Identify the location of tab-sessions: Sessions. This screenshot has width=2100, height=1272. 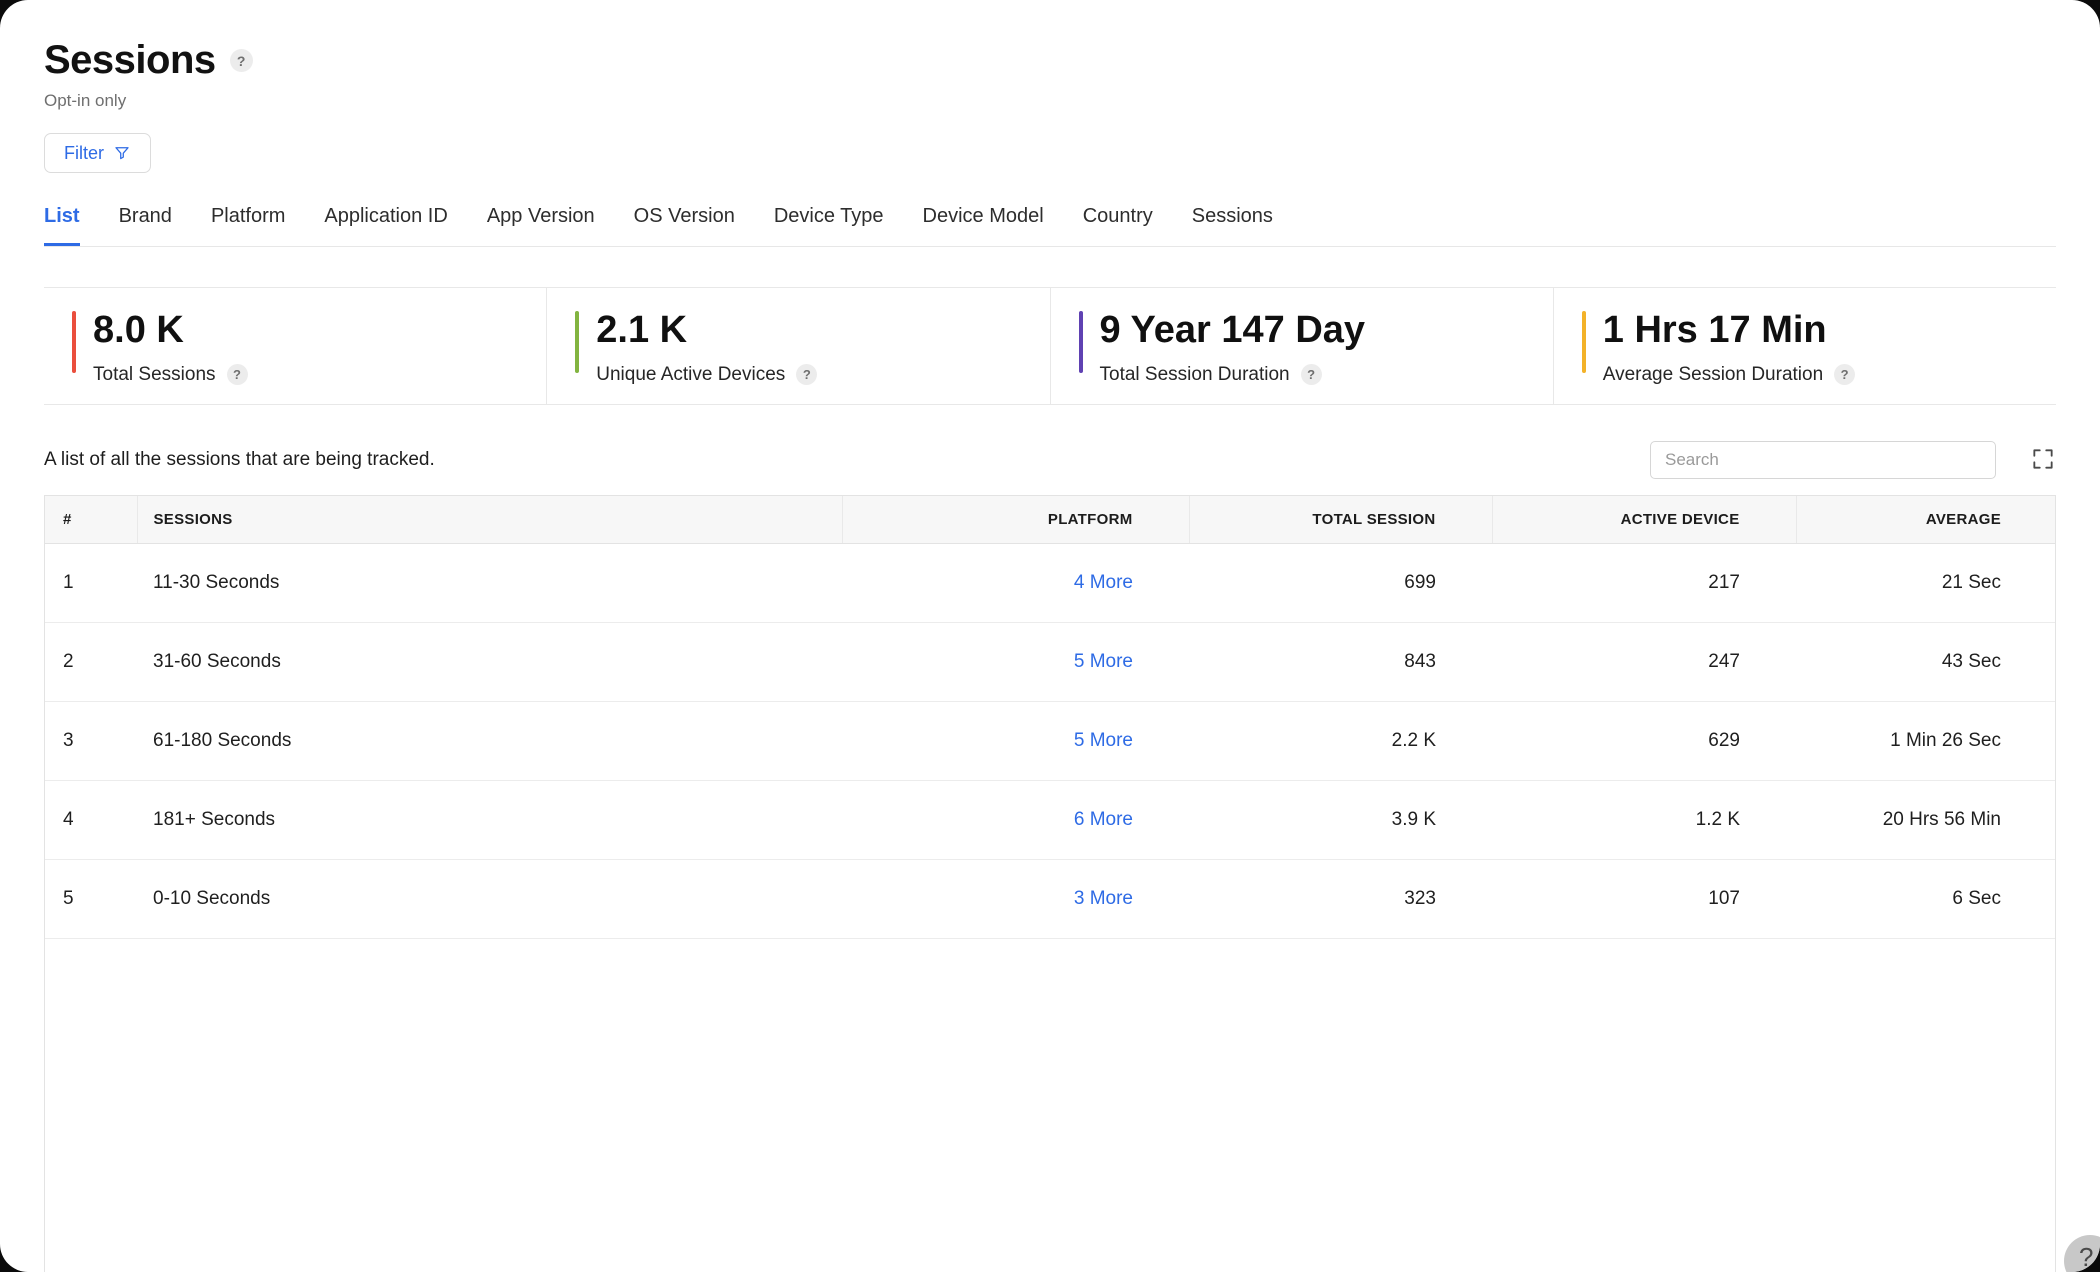
(1232, 225).